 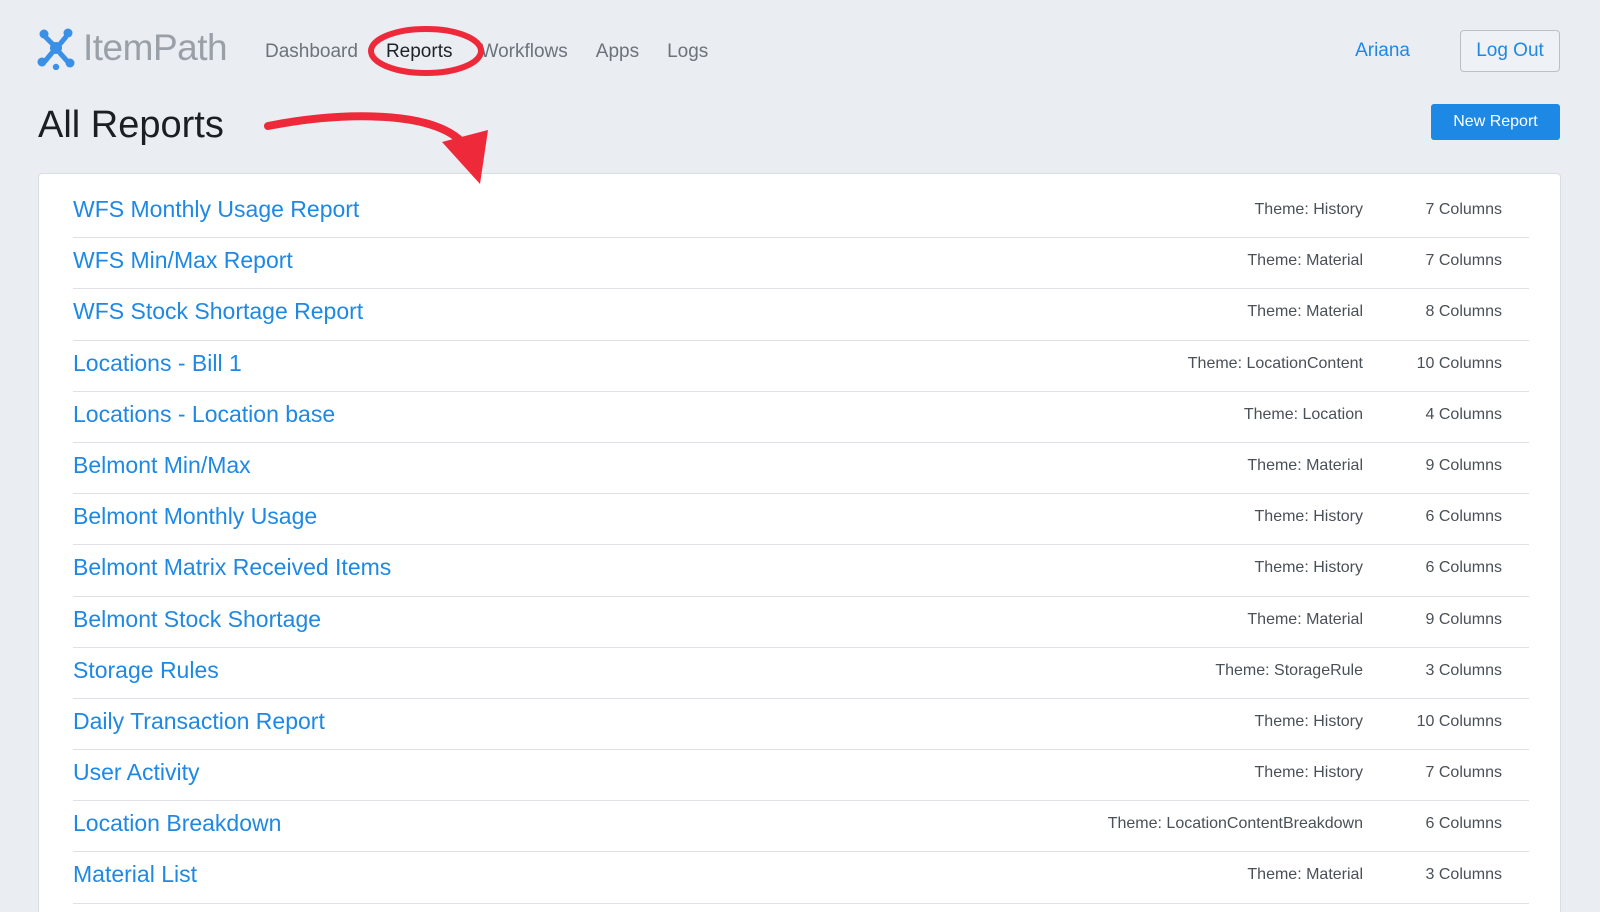 I want to click on report-name-link: WFS Stock Shortage Report, so click(x=218, y=311).